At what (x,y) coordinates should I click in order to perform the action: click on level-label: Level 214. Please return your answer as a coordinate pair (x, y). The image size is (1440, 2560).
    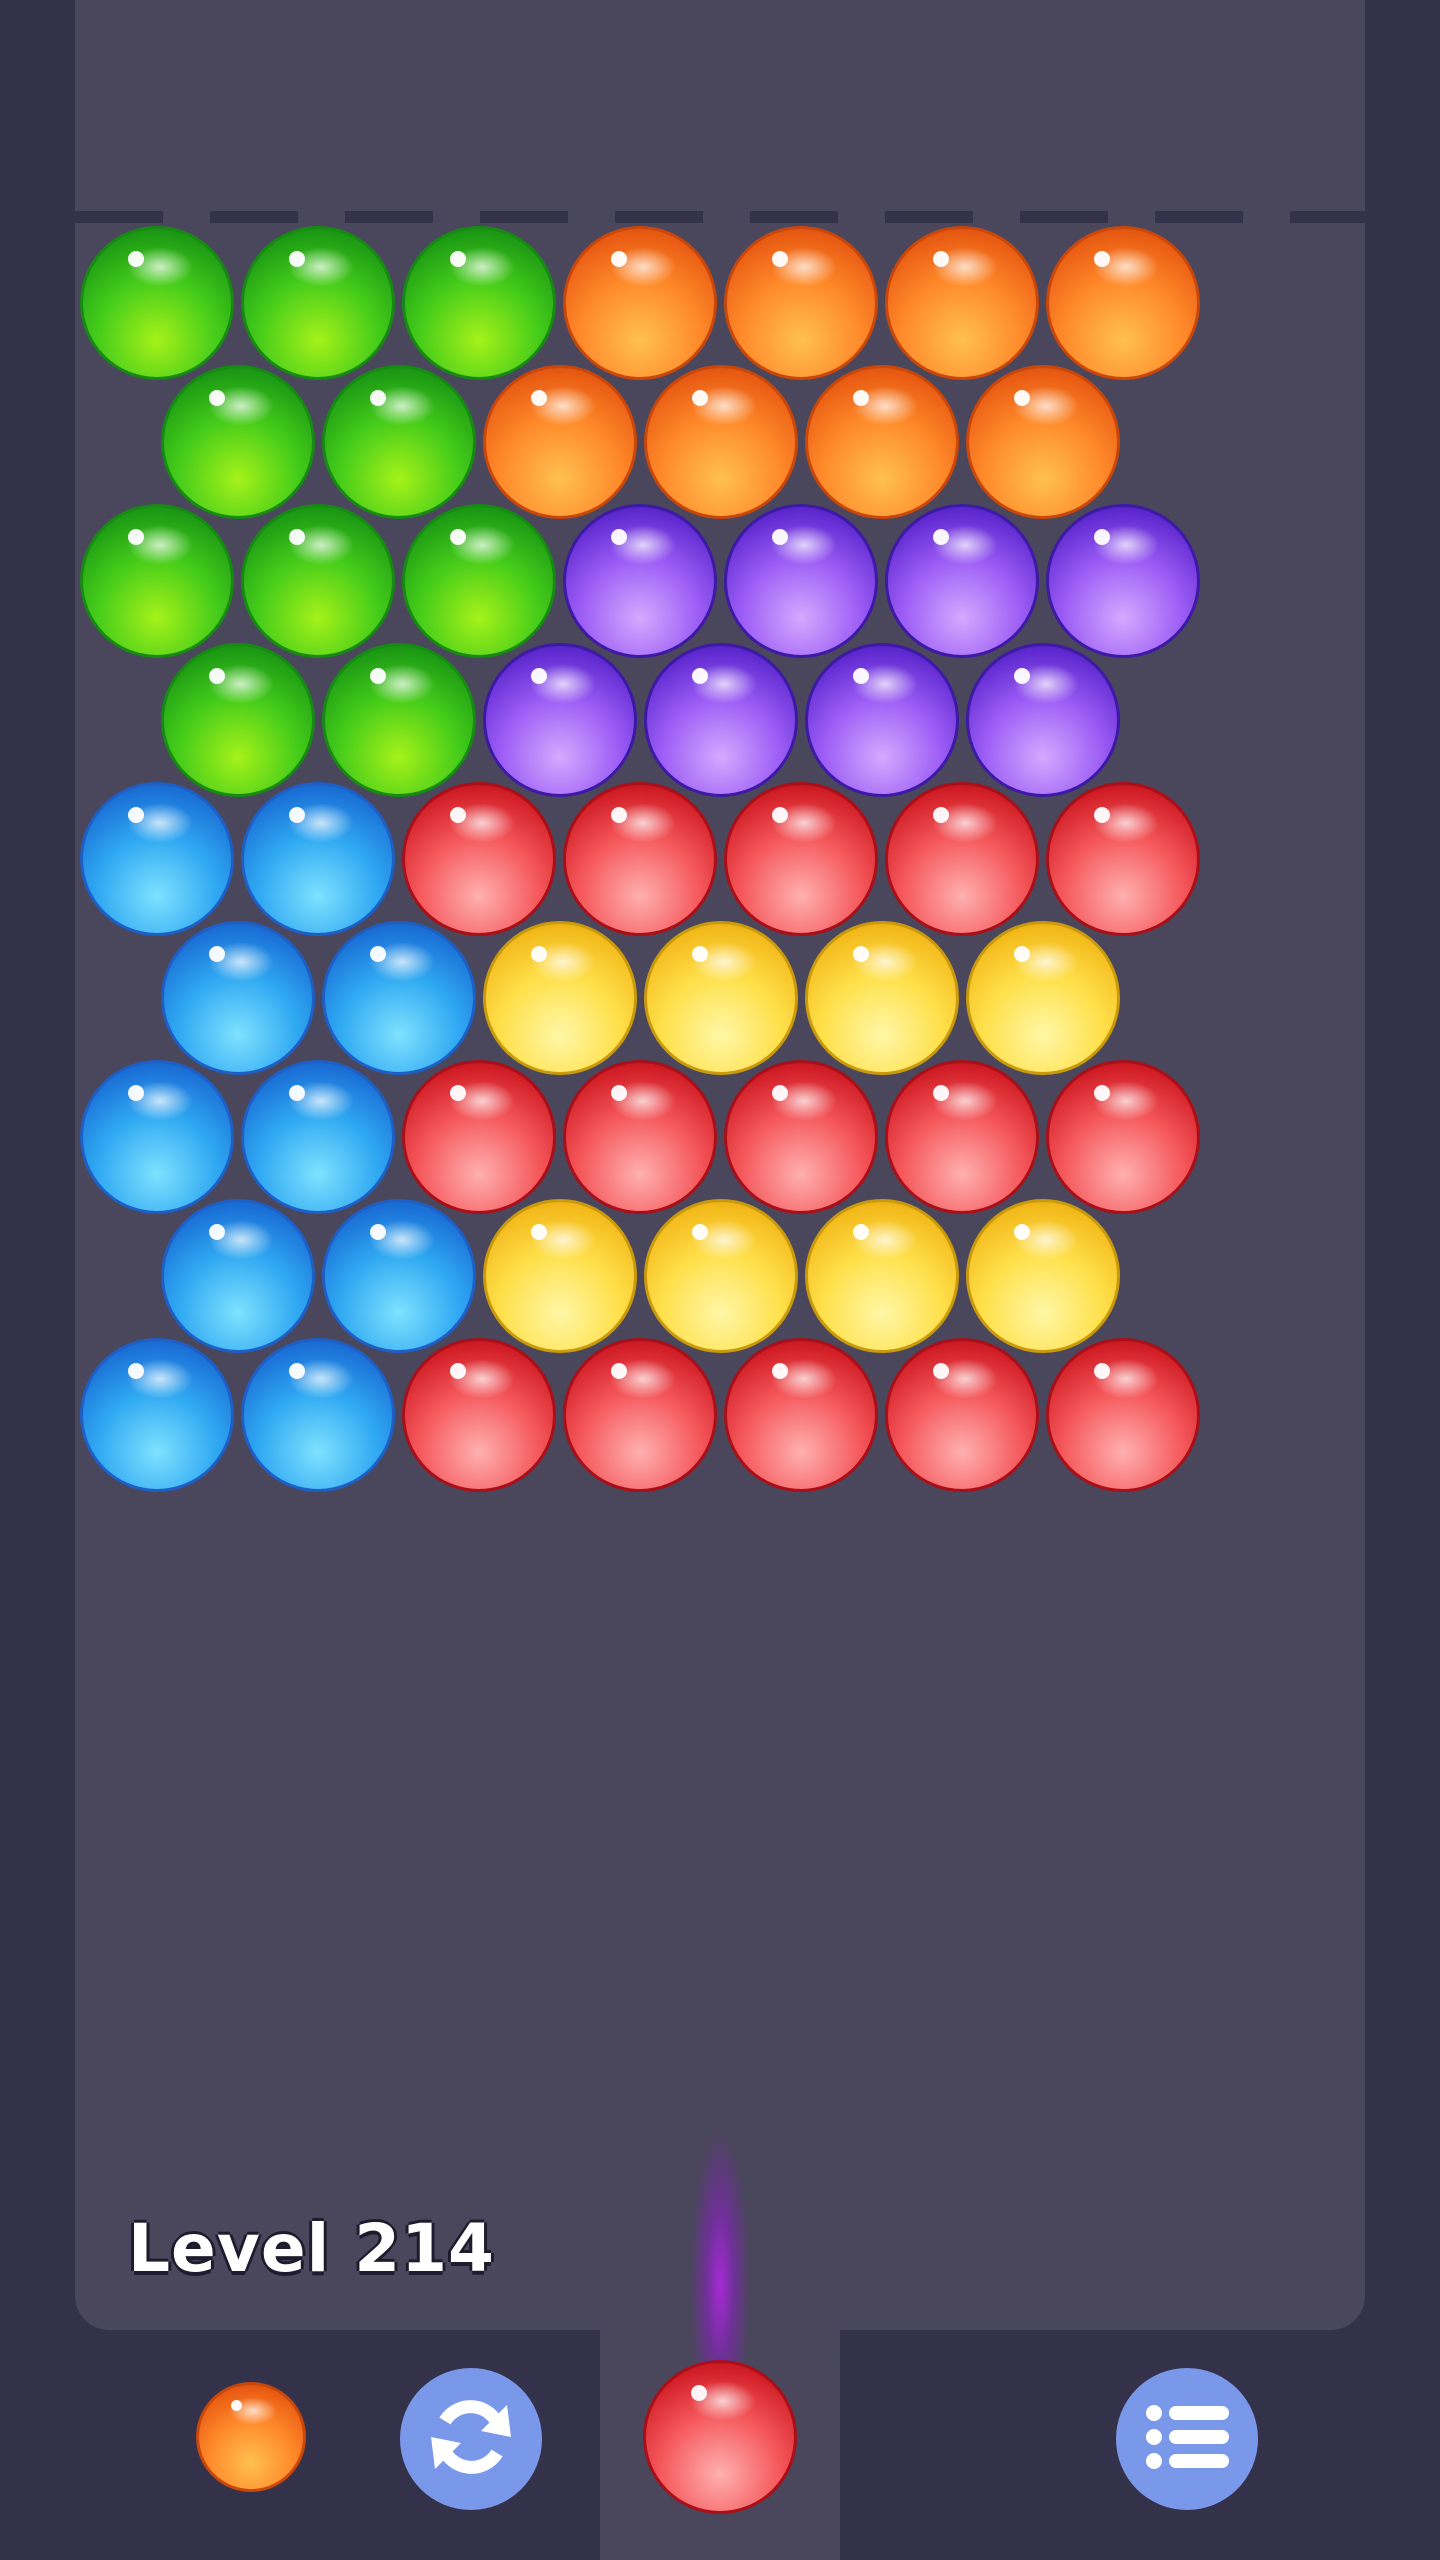
    Looking at the image, I should click on (311, 2248).